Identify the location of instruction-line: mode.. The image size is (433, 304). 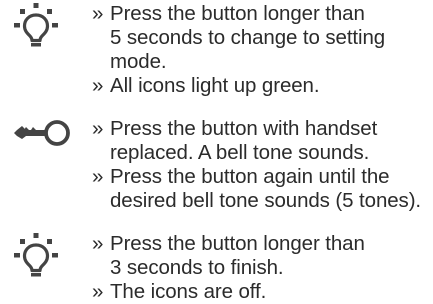
(262, 62).